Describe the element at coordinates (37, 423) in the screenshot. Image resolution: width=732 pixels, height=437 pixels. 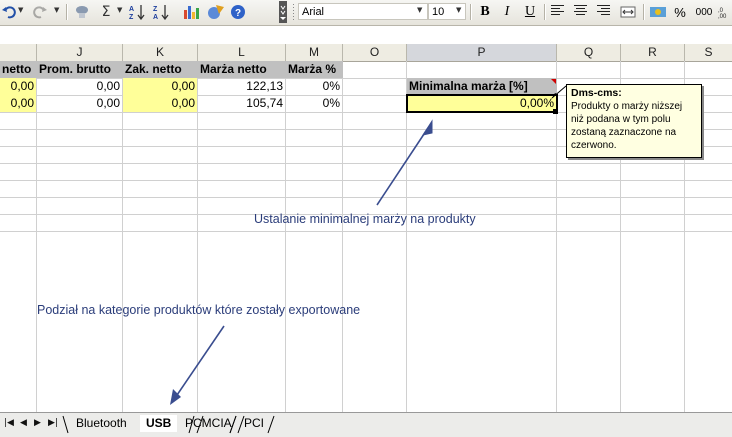
I see `next-sheet-icon: ▶` at that location.